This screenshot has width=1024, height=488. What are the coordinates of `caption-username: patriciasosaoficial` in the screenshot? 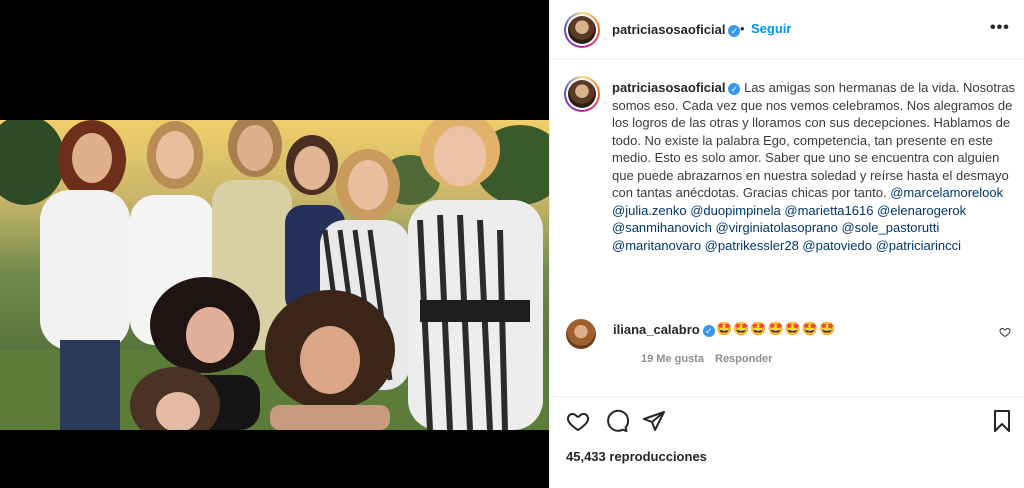 It's located at (668, 87).